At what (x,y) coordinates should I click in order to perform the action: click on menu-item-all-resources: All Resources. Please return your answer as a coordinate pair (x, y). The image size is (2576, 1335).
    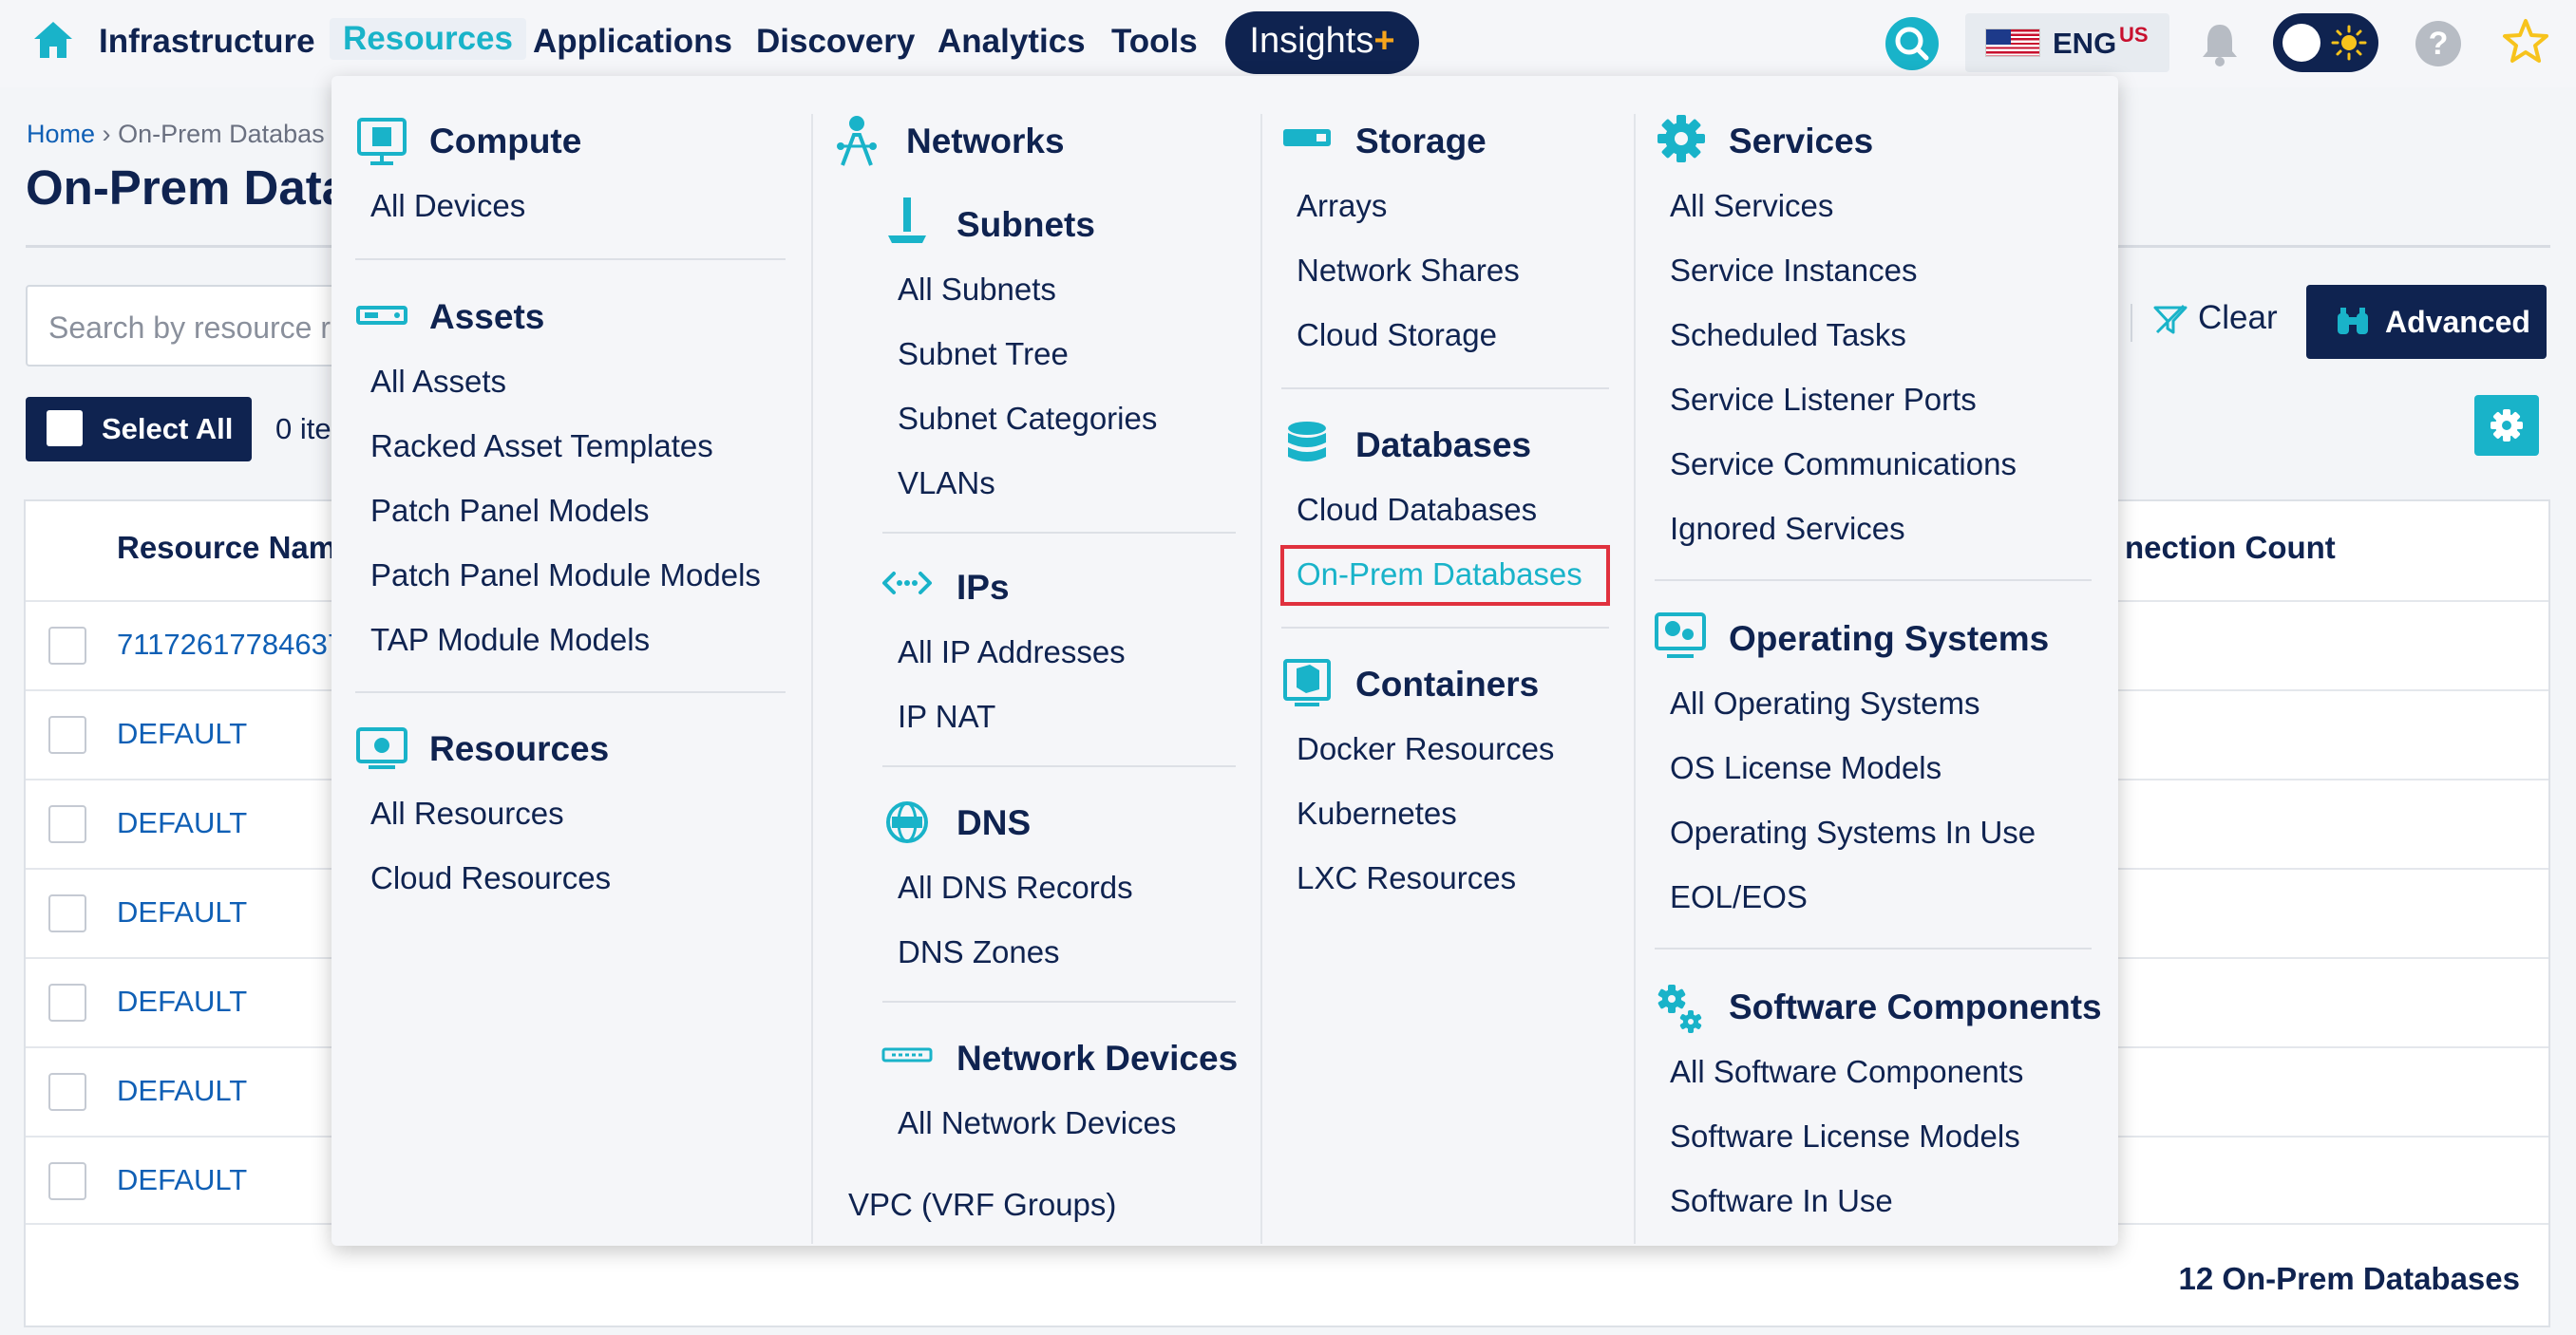
    Looking at the image, I should click on (467, 814).